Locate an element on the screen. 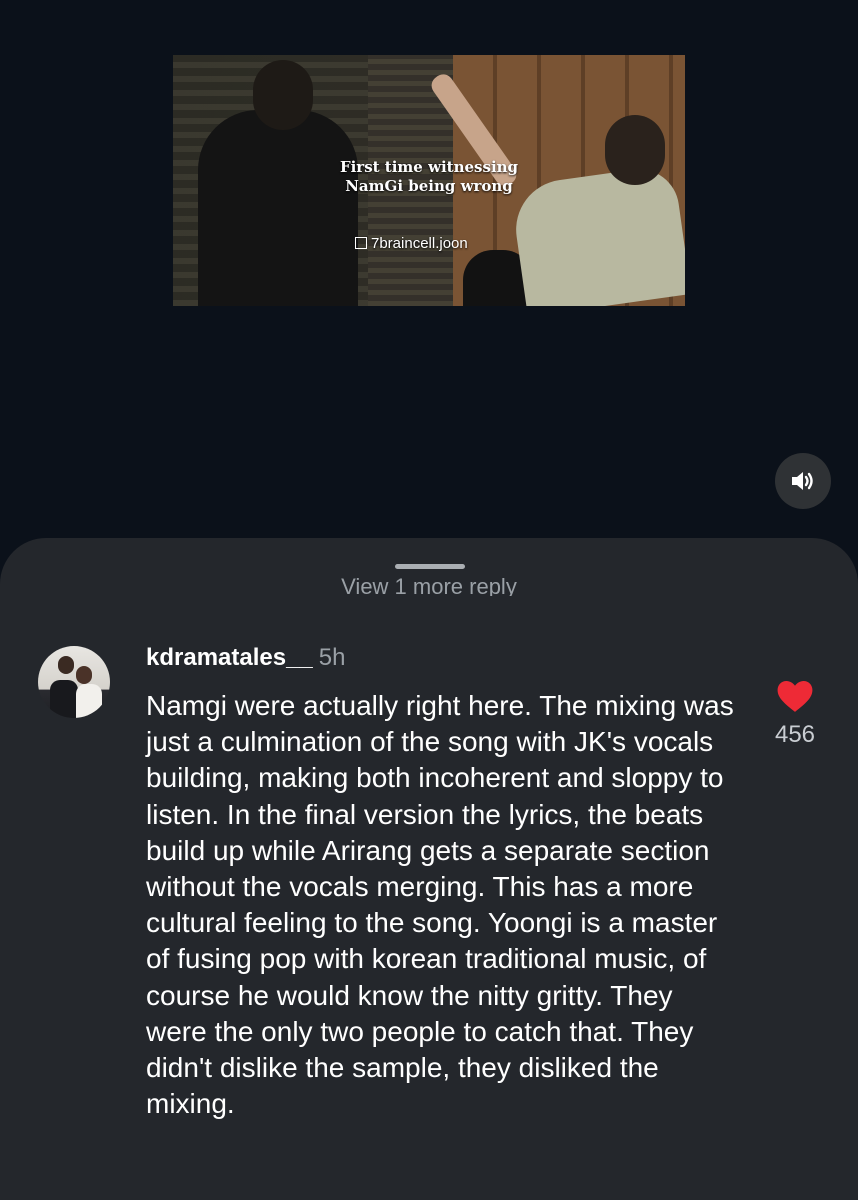 The image size is (858, 1200). comment-username: kdramatales__ is located at coordinates (229, 657).